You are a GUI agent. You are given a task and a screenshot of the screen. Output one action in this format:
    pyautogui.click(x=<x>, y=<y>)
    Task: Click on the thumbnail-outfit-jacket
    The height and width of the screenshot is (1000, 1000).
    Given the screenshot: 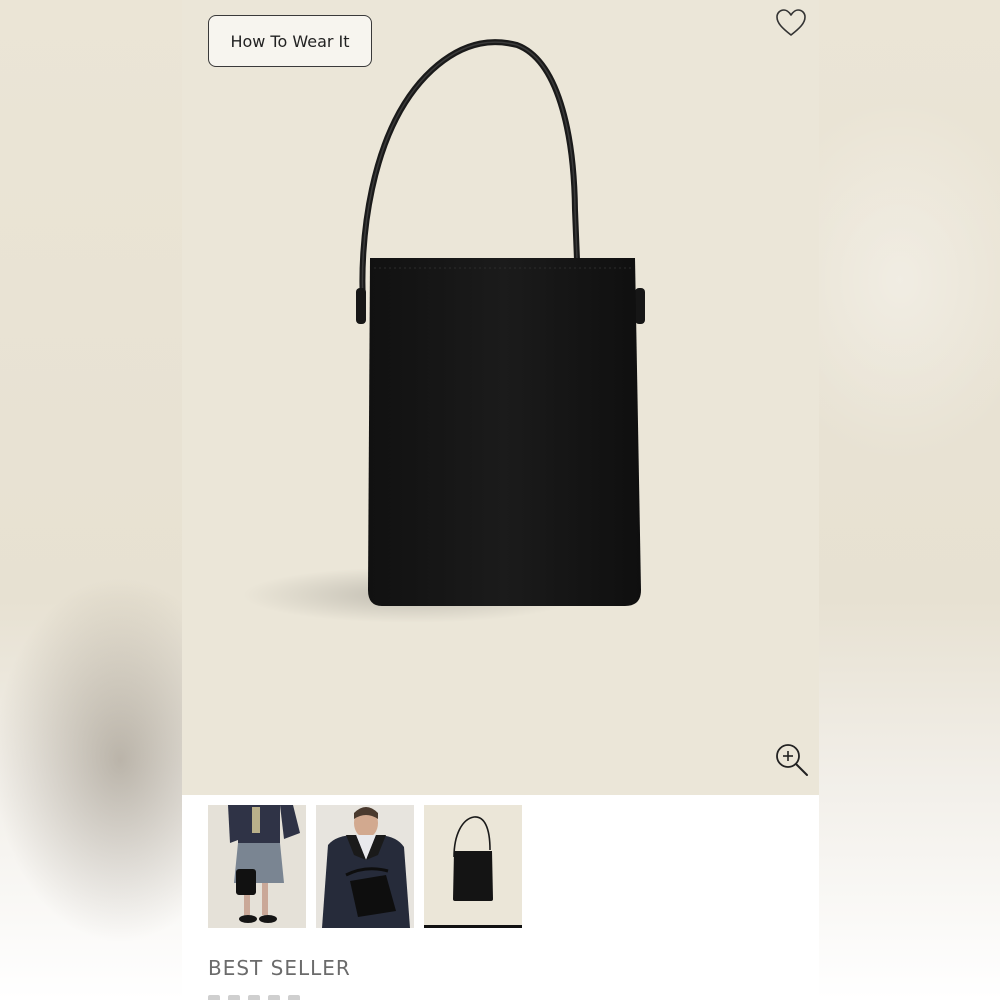 What is the action you would take?
    pyautogui.click(x=365, y=866)
    